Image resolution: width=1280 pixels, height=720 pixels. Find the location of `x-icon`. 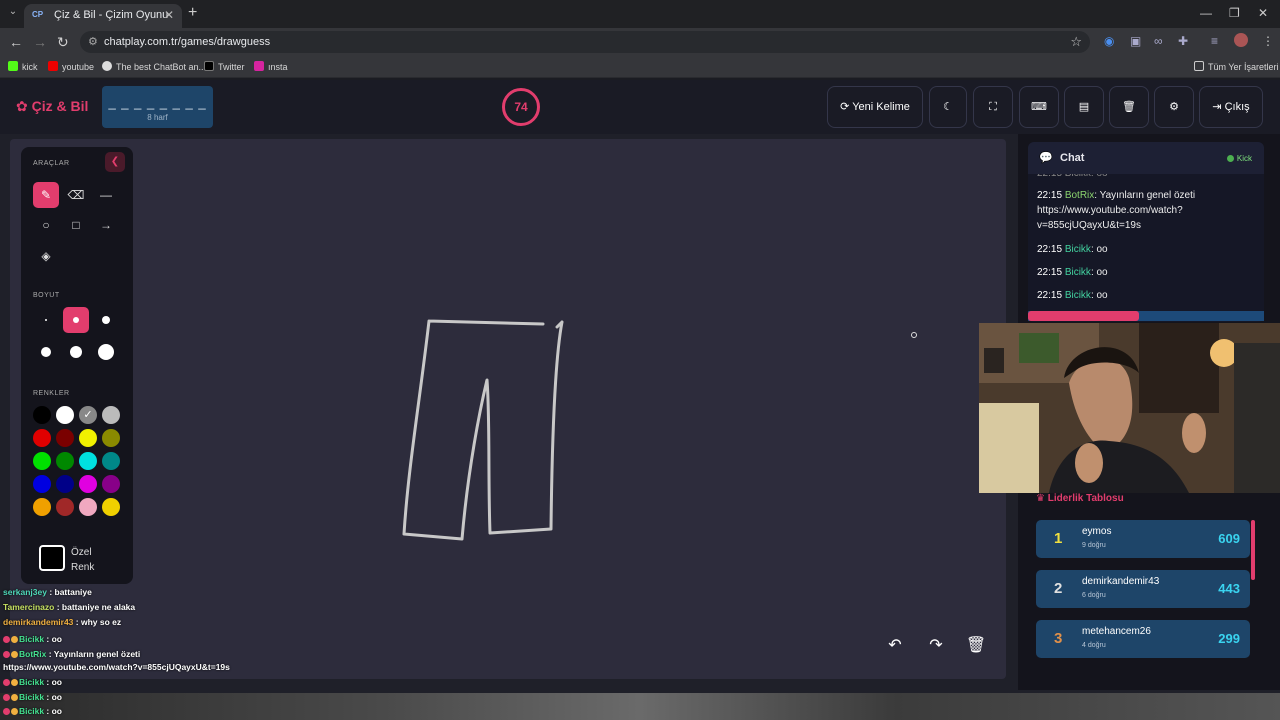

x-icon is located at coordinates (209, 66).